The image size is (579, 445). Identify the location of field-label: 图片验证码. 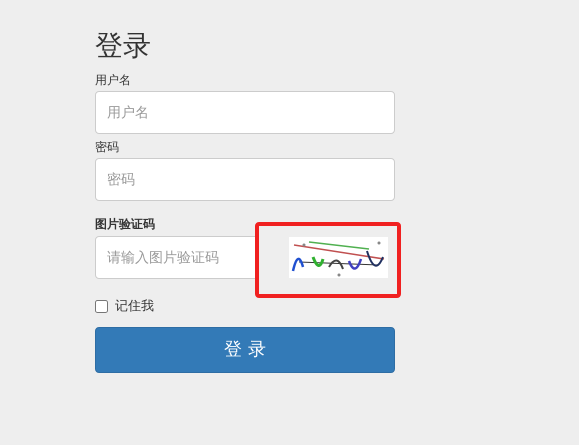
(125, 224).